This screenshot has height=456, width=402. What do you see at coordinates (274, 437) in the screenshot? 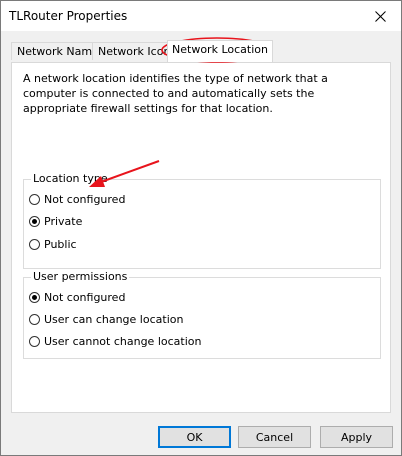
I see `cancel-button: Cancel` at bounding box center [274, 437].